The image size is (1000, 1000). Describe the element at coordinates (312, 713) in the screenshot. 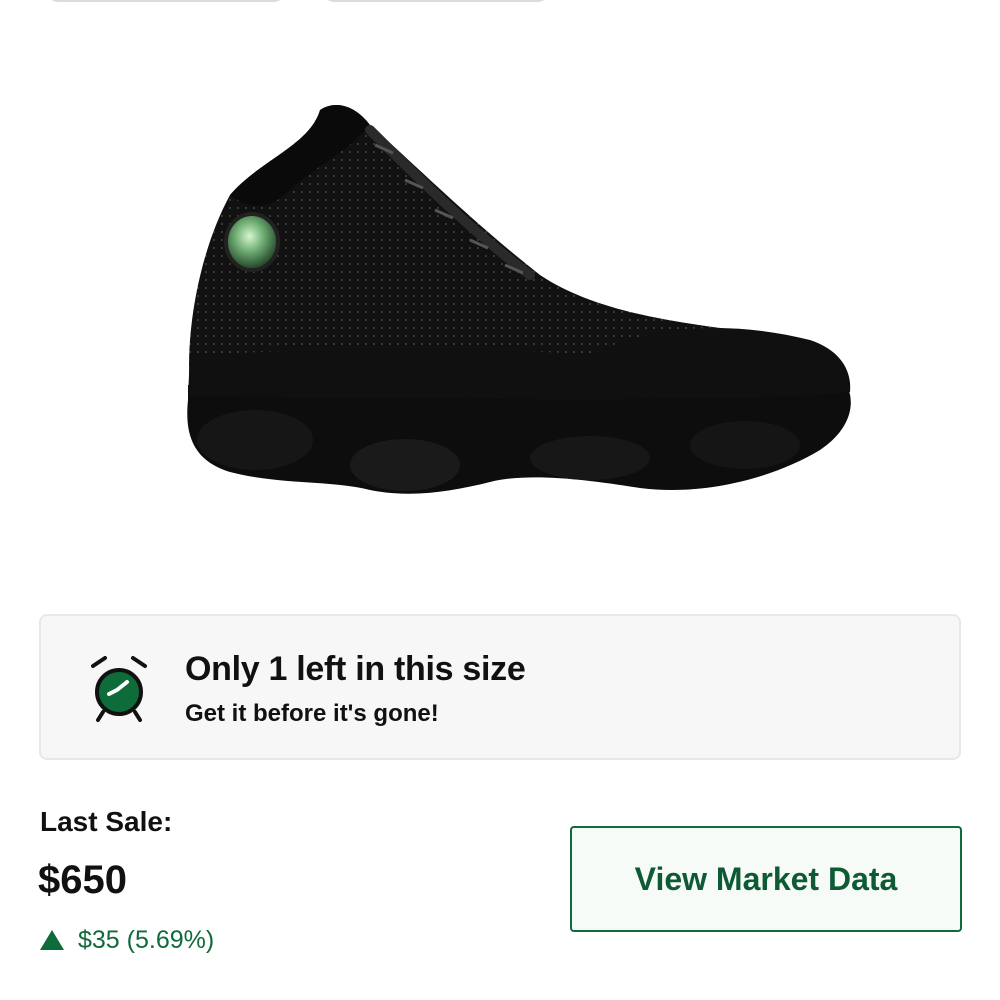

I see `alert-subtitle: Get it before it's gone!` at that location.